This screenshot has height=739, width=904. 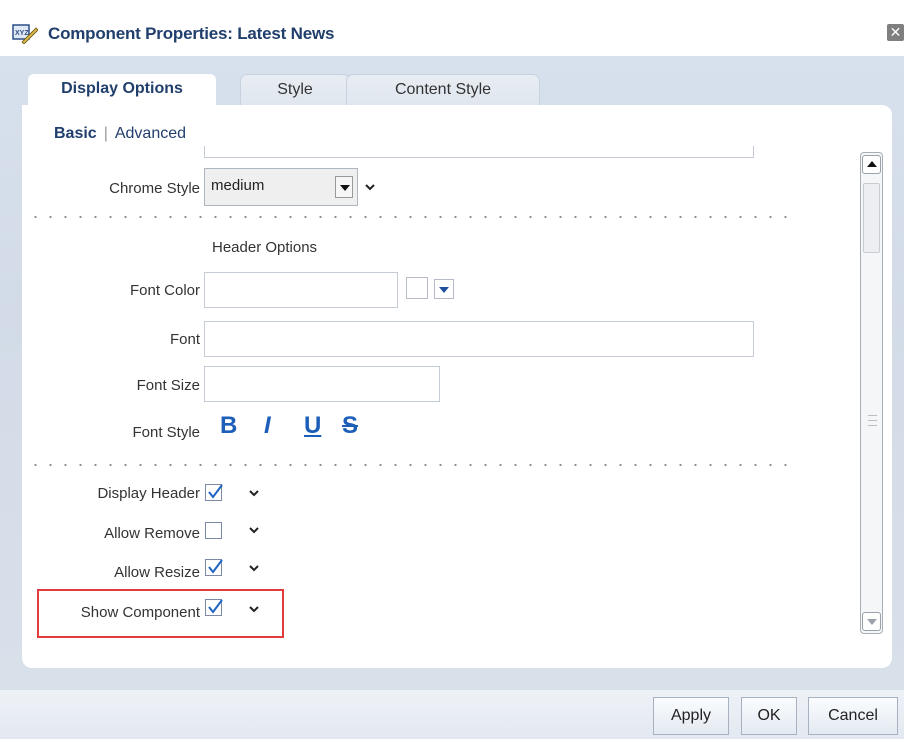 I want to click on cut-off-field, so click(x=479, y=152).